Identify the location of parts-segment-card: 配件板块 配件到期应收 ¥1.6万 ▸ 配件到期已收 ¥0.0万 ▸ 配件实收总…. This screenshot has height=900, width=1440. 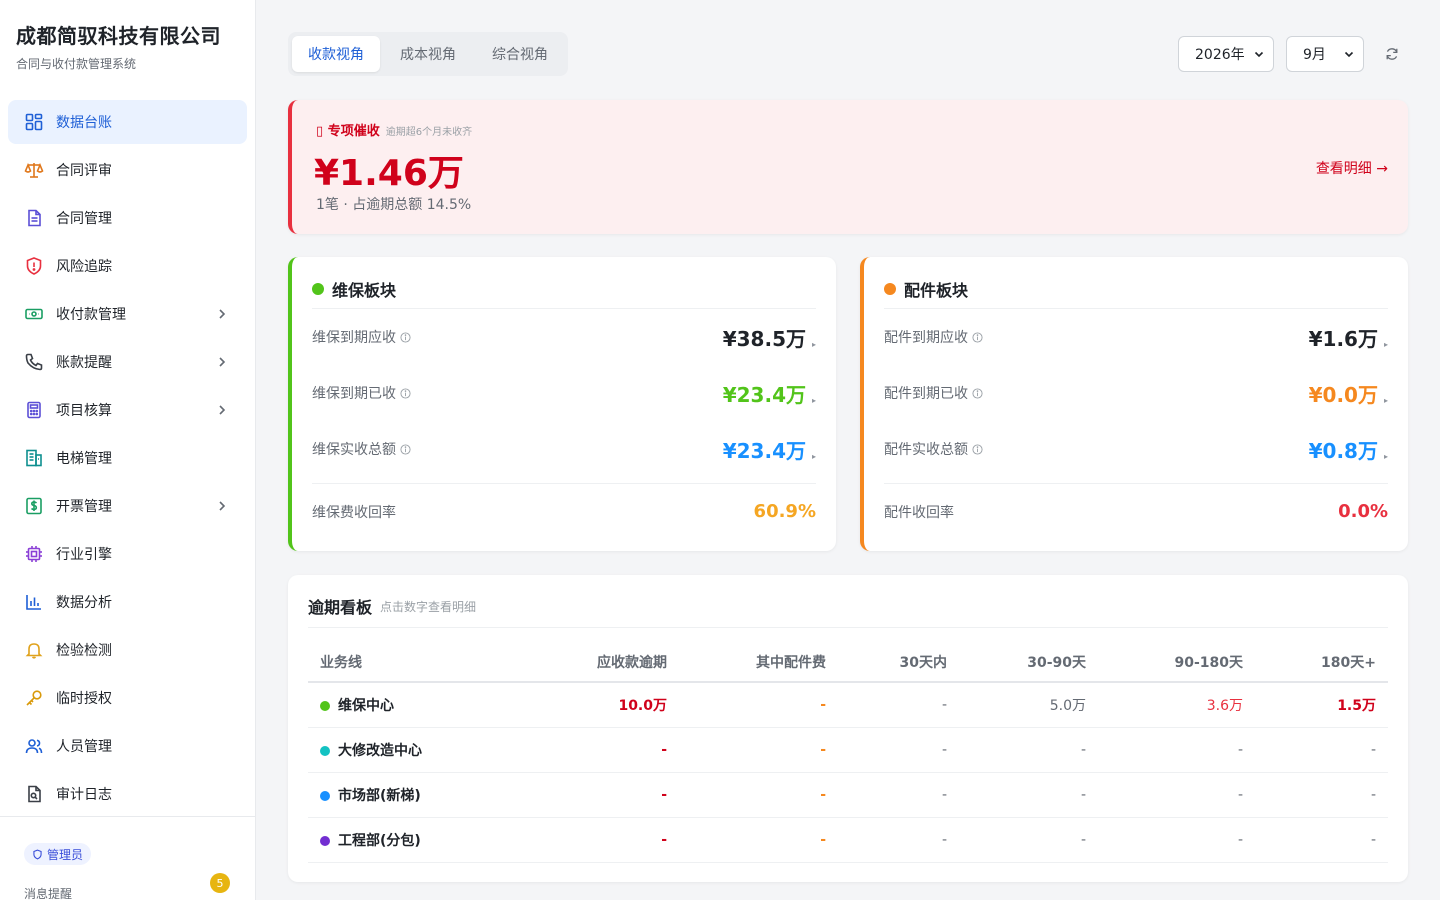
(1134, 404).